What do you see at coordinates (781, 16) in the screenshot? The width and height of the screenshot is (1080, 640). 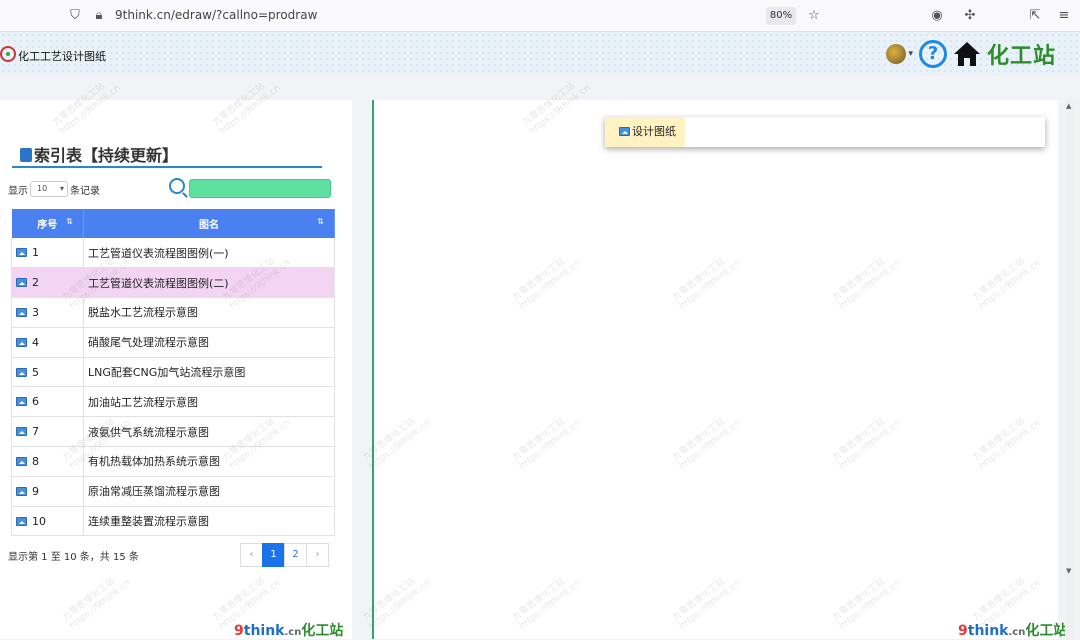 I see `zoom-level: 80%` at bounding box center [781, 16].